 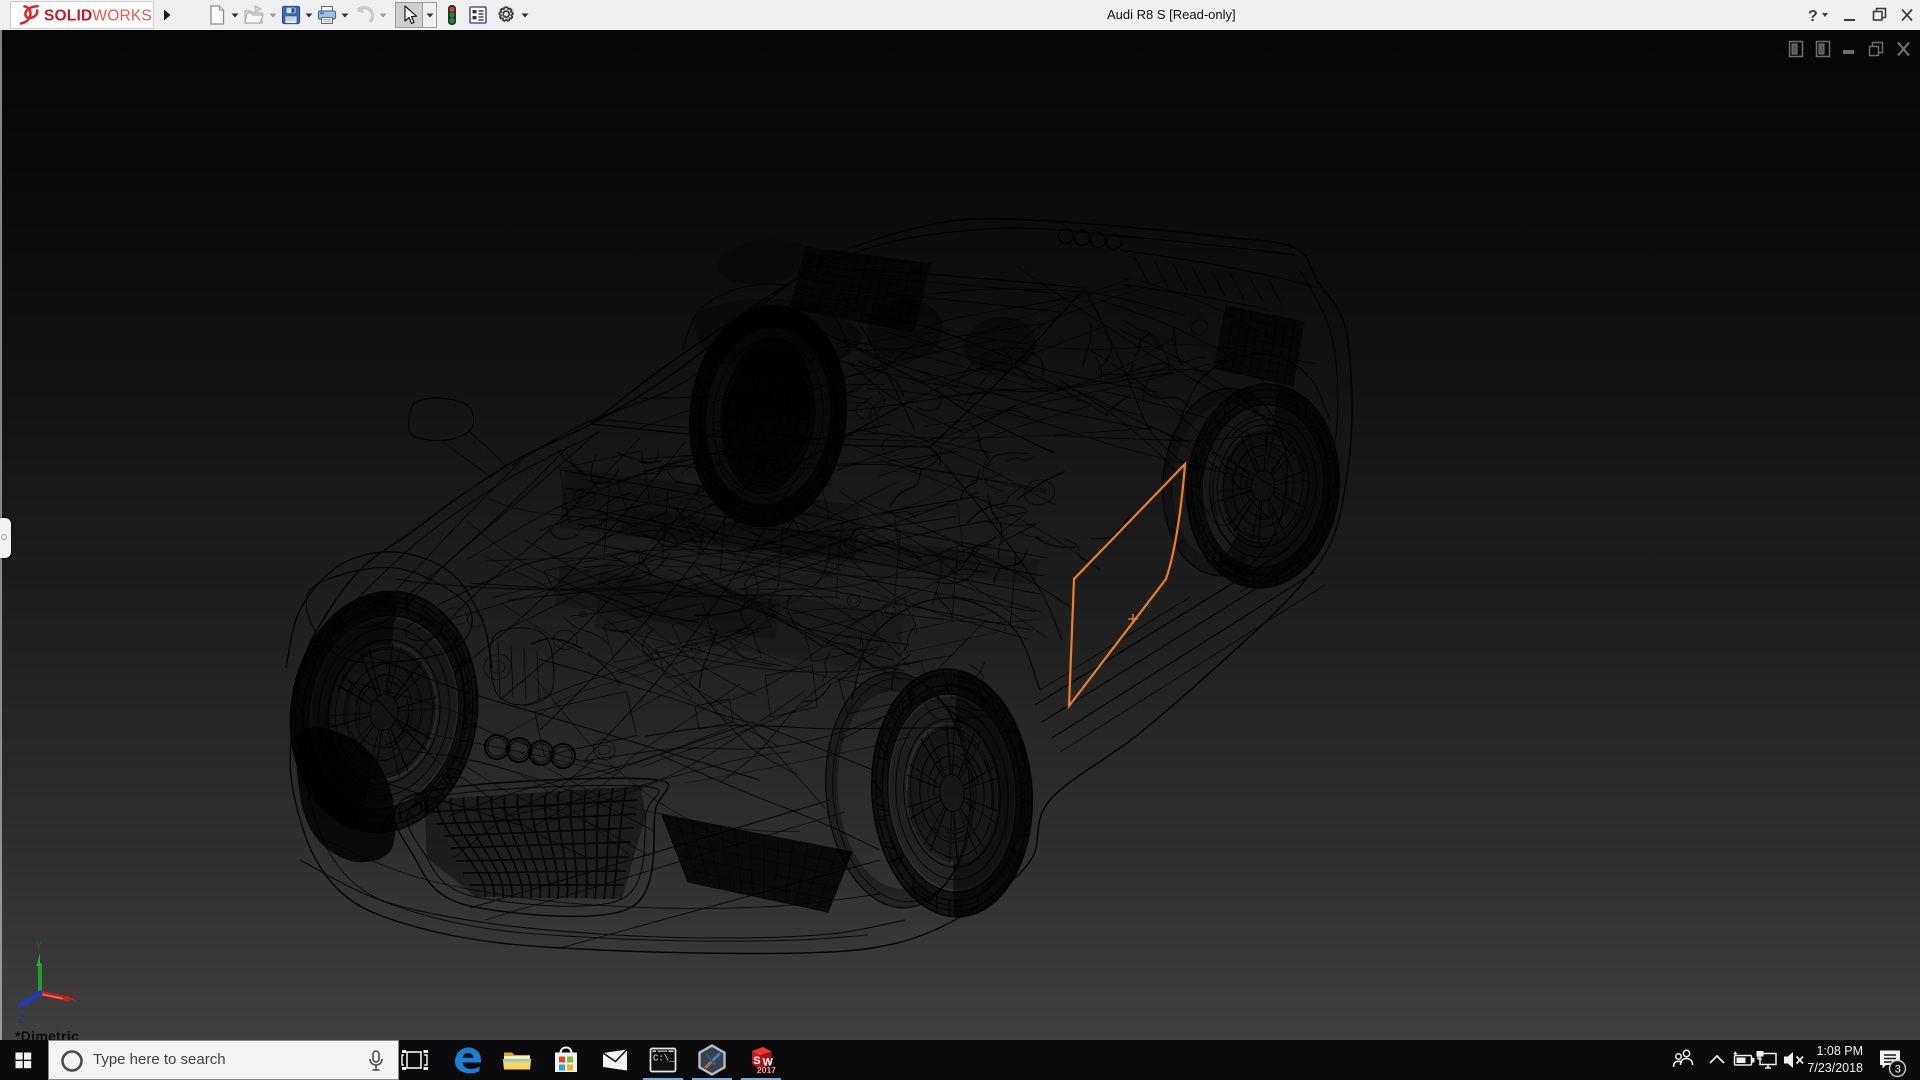 I want to click on svg-text: SOLIDWORKS, so click(x=98, y=16).